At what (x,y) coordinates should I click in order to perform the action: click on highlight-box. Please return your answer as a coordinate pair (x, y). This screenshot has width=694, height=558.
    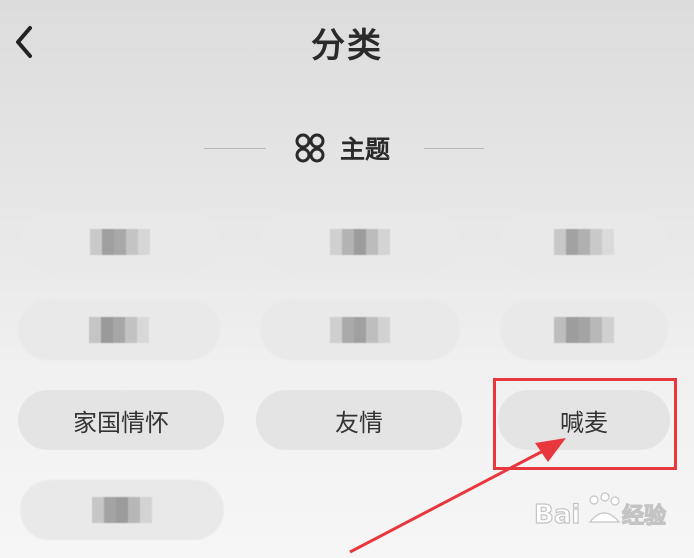
    Looking at the image, I should click on (585, 424).